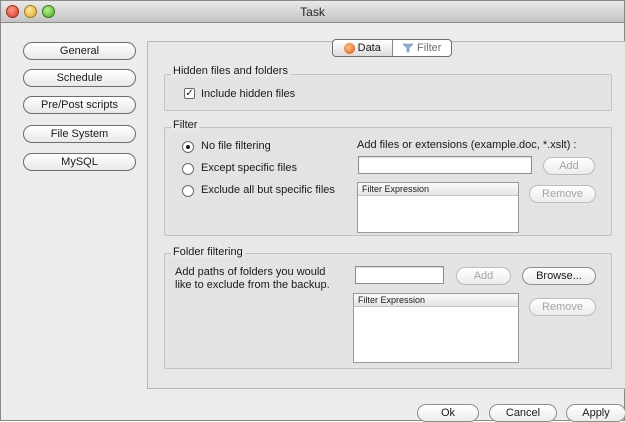 The width and height of the screenshot is (625, 422). Describe the element at coordinates (523, 413) in the screenshot. I see `cancel-button: Cancel` at that location.